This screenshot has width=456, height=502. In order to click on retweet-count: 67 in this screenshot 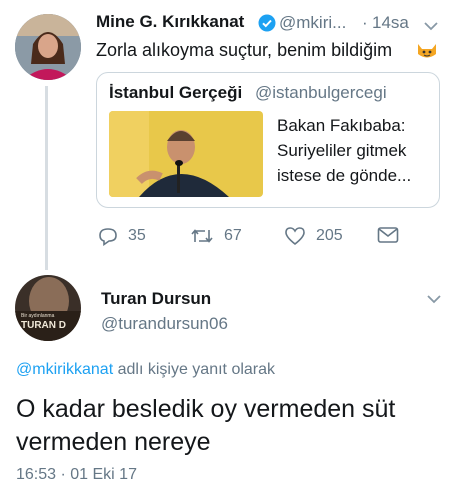, I will do `click(233, 235)`.